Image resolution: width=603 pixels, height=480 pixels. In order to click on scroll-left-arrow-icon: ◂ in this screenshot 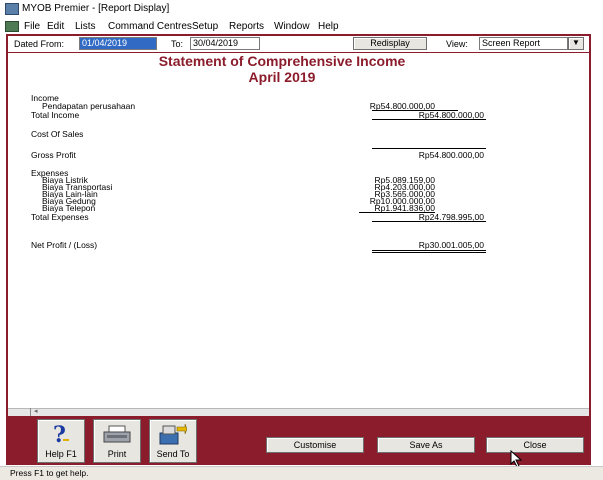, I will do `click(36, 411)`.